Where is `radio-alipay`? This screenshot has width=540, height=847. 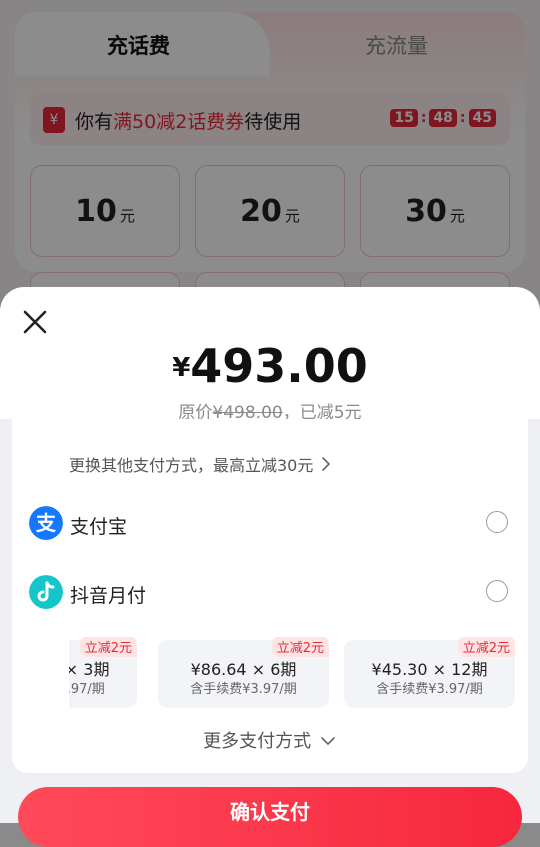
radio-alipay is located at coordinates (497, 522).